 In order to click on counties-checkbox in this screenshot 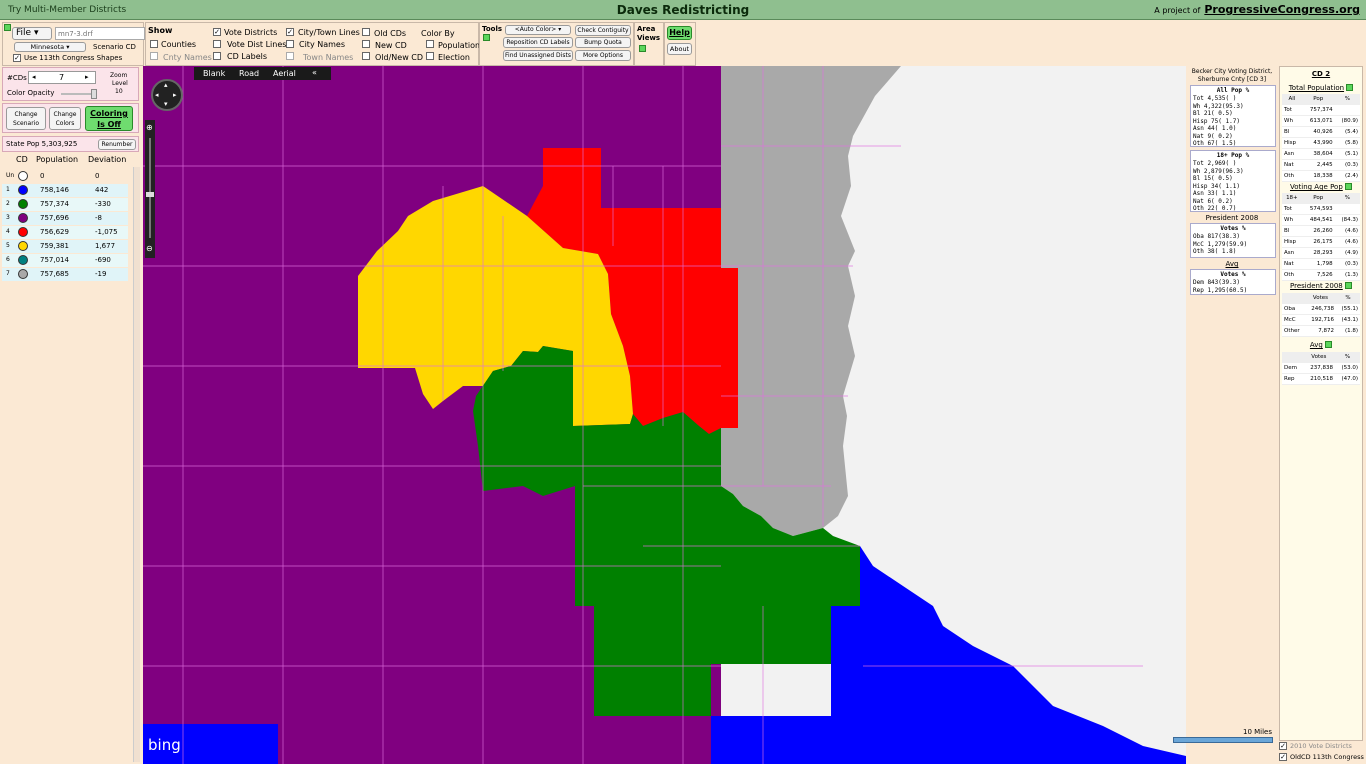, I will do `click(154, 44)`.